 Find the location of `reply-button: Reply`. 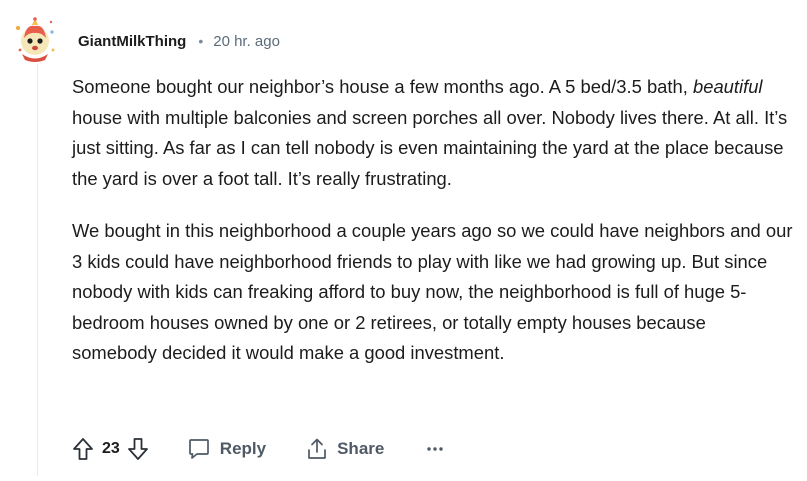

reply-button: Reply is located at coordinates (226, 449).